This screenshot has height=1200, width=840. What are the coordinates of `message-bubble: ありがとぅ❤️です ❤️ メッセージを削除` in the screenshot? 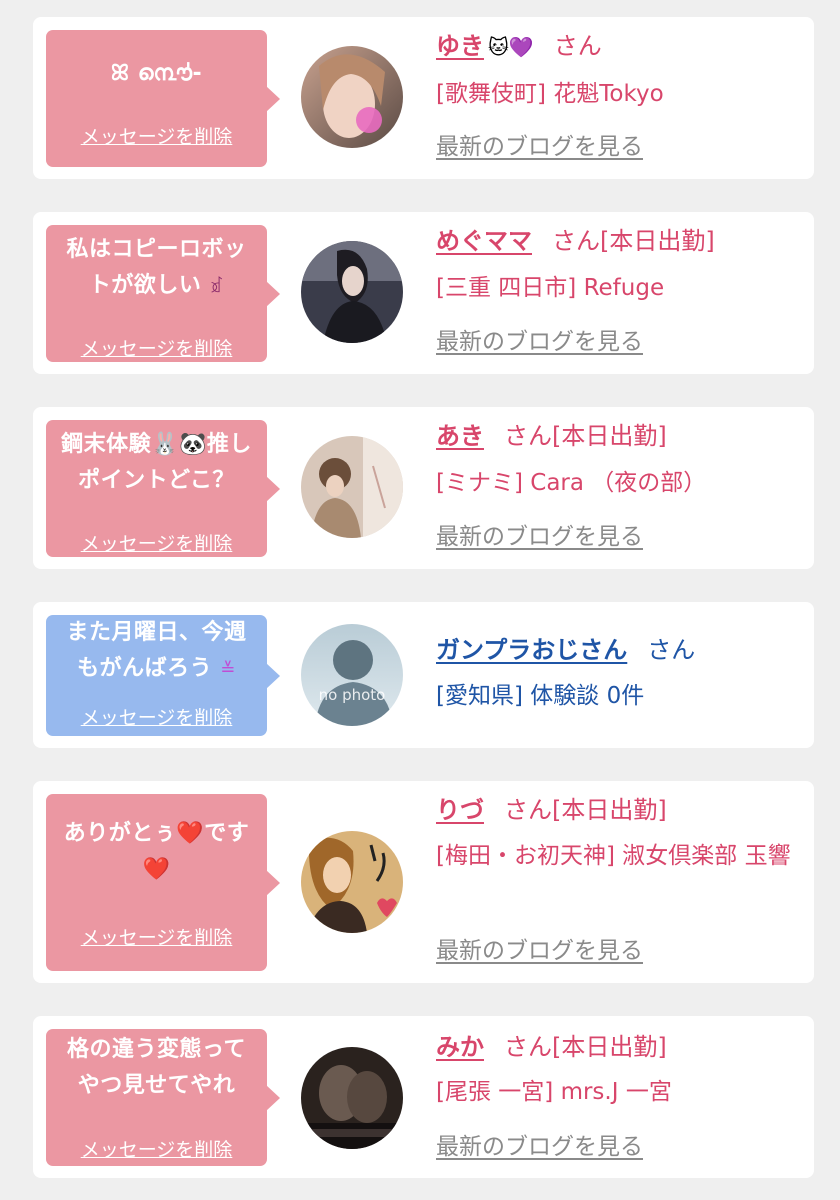 It's located at (163, 882).